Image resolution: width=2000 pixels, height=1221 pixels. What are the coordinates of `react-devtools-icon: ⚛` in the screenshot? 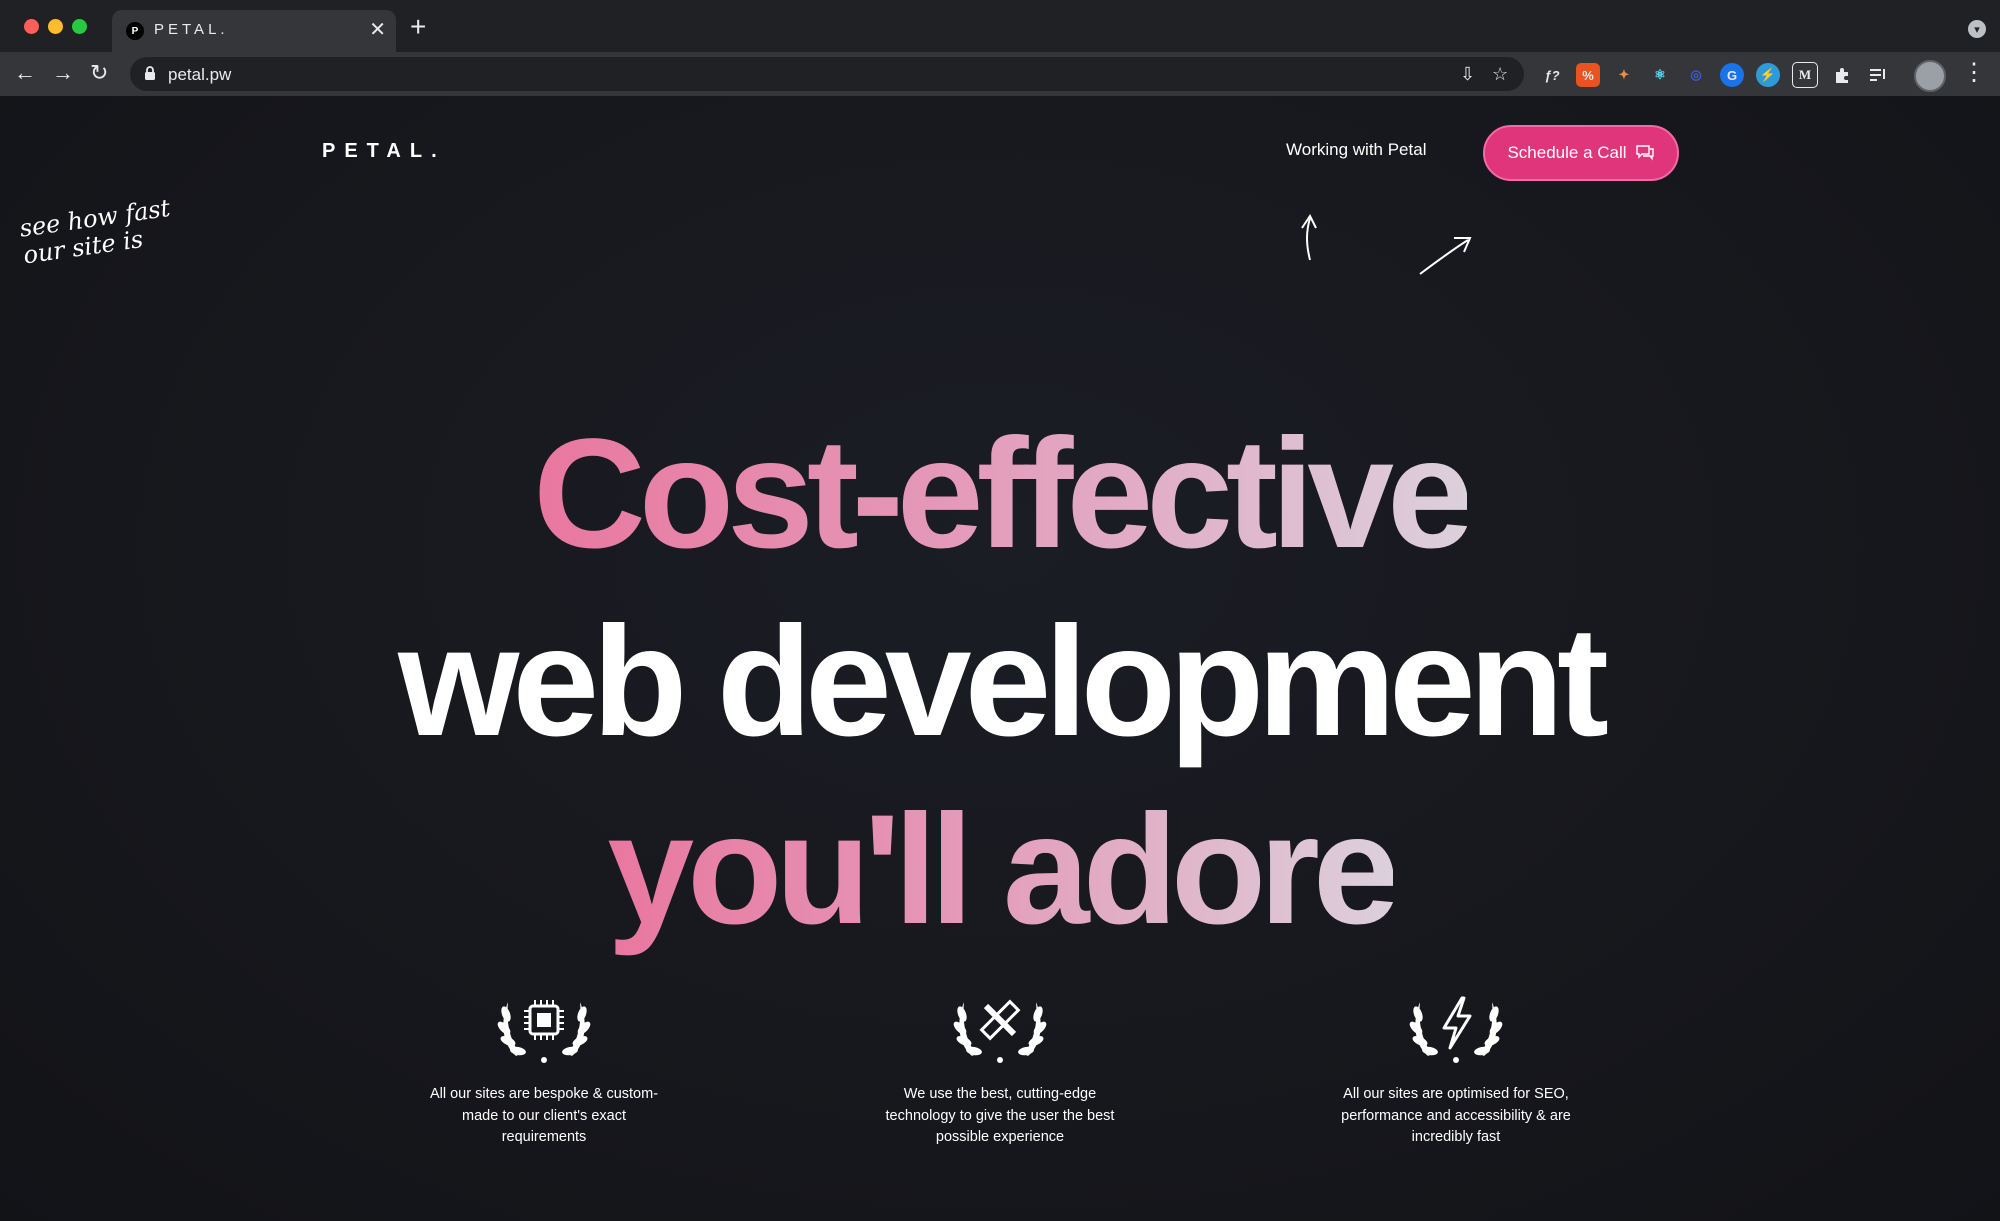 It's located at (1660, 75).